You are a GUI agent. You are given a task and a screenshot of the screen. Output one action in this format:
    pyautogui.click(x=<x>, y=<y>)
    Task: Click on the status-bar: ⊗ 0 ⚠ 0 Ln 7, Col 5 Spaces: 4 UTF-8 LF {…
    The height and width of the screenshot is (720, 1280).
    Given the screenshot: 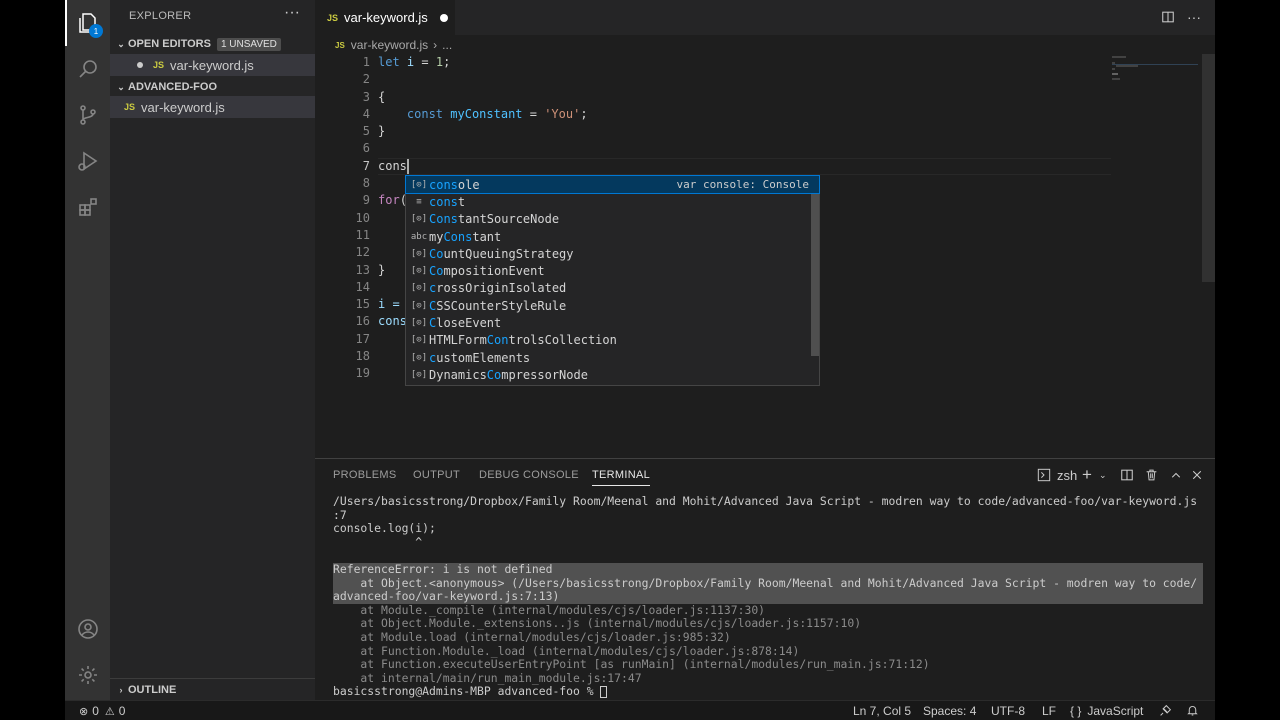 What is the action you would take?
    pyautogui.click(x=640, y=710)
    